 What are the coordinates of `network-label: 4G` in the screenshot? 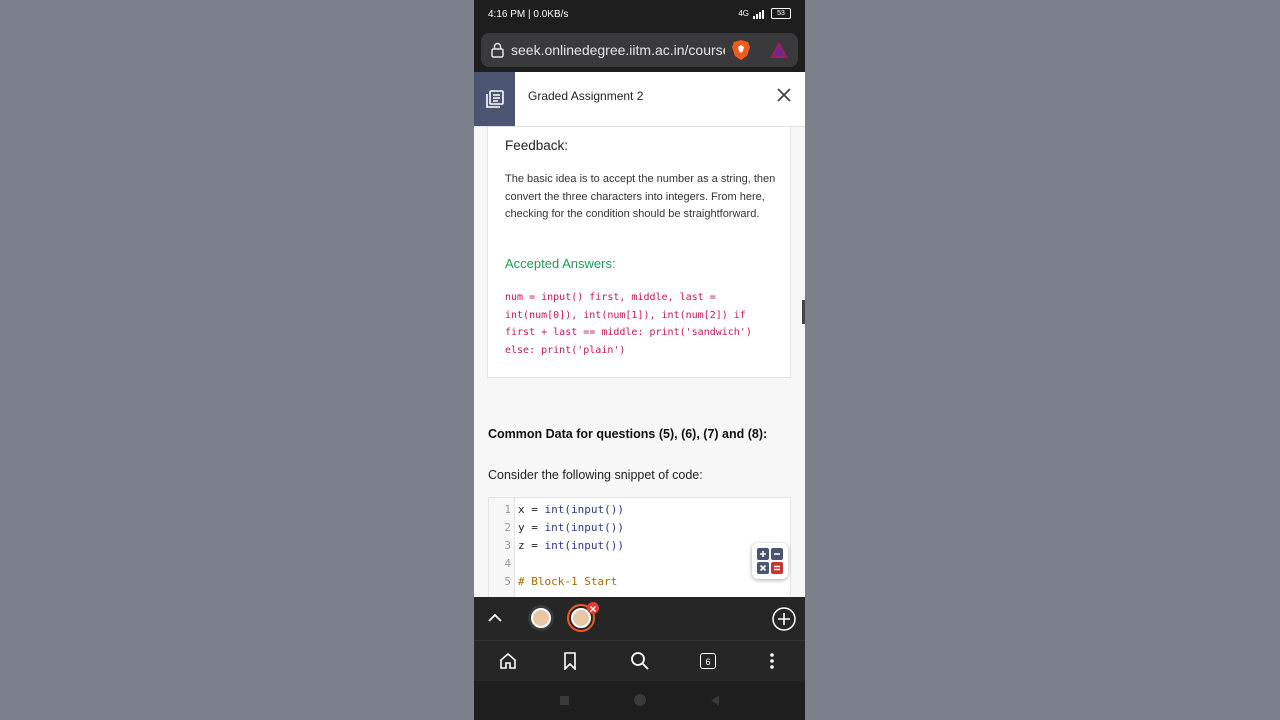 It's located at (743, 13).